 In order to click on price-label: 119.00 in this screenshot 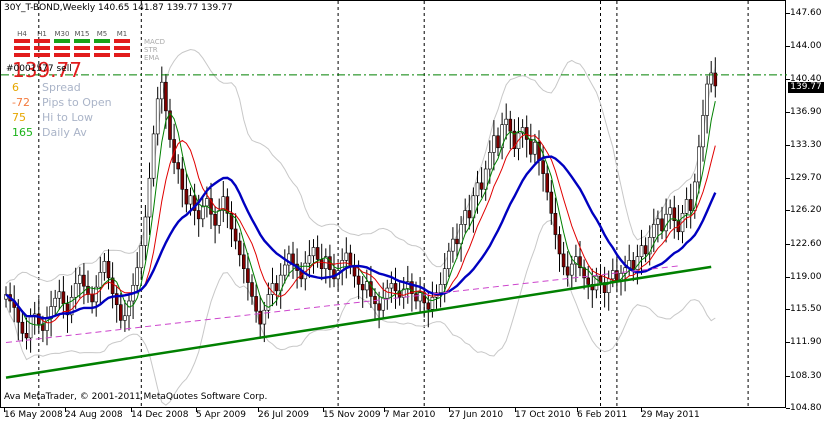, I will do `click(806, 276)`.